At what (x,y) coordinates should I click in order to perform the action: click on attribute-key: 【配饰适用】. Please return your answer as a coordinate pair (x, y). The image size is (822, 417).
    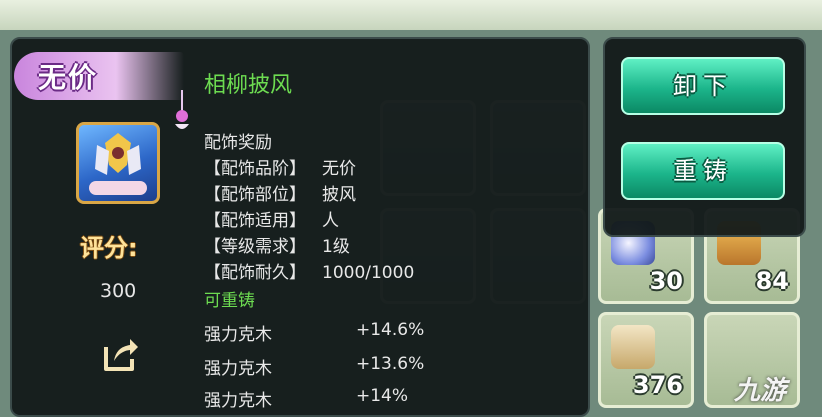
    Looking at the image, I should click on (255, 221).